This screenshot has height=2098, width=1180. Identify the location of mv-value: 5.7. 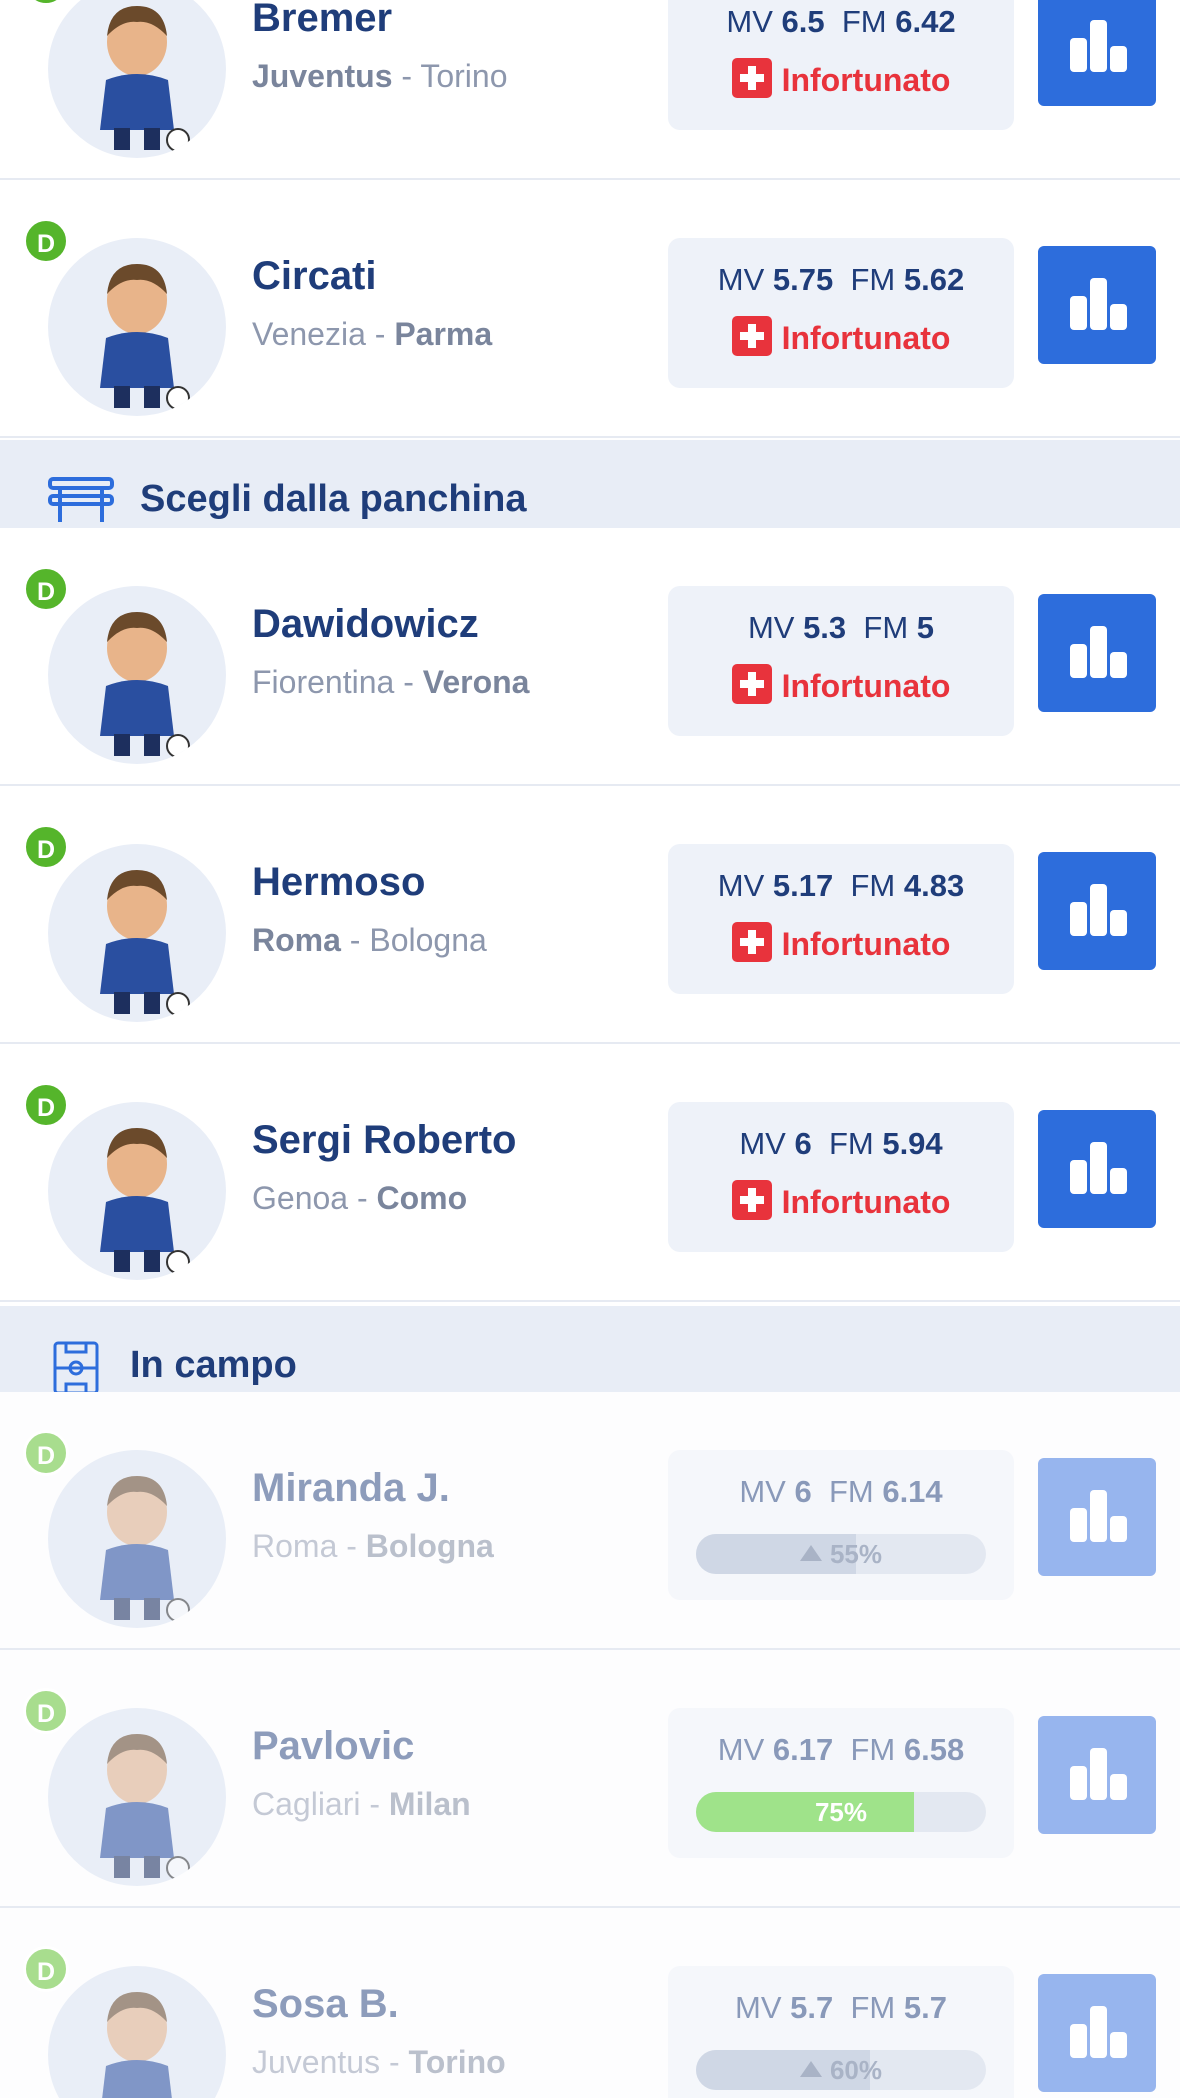
(812, 2007).